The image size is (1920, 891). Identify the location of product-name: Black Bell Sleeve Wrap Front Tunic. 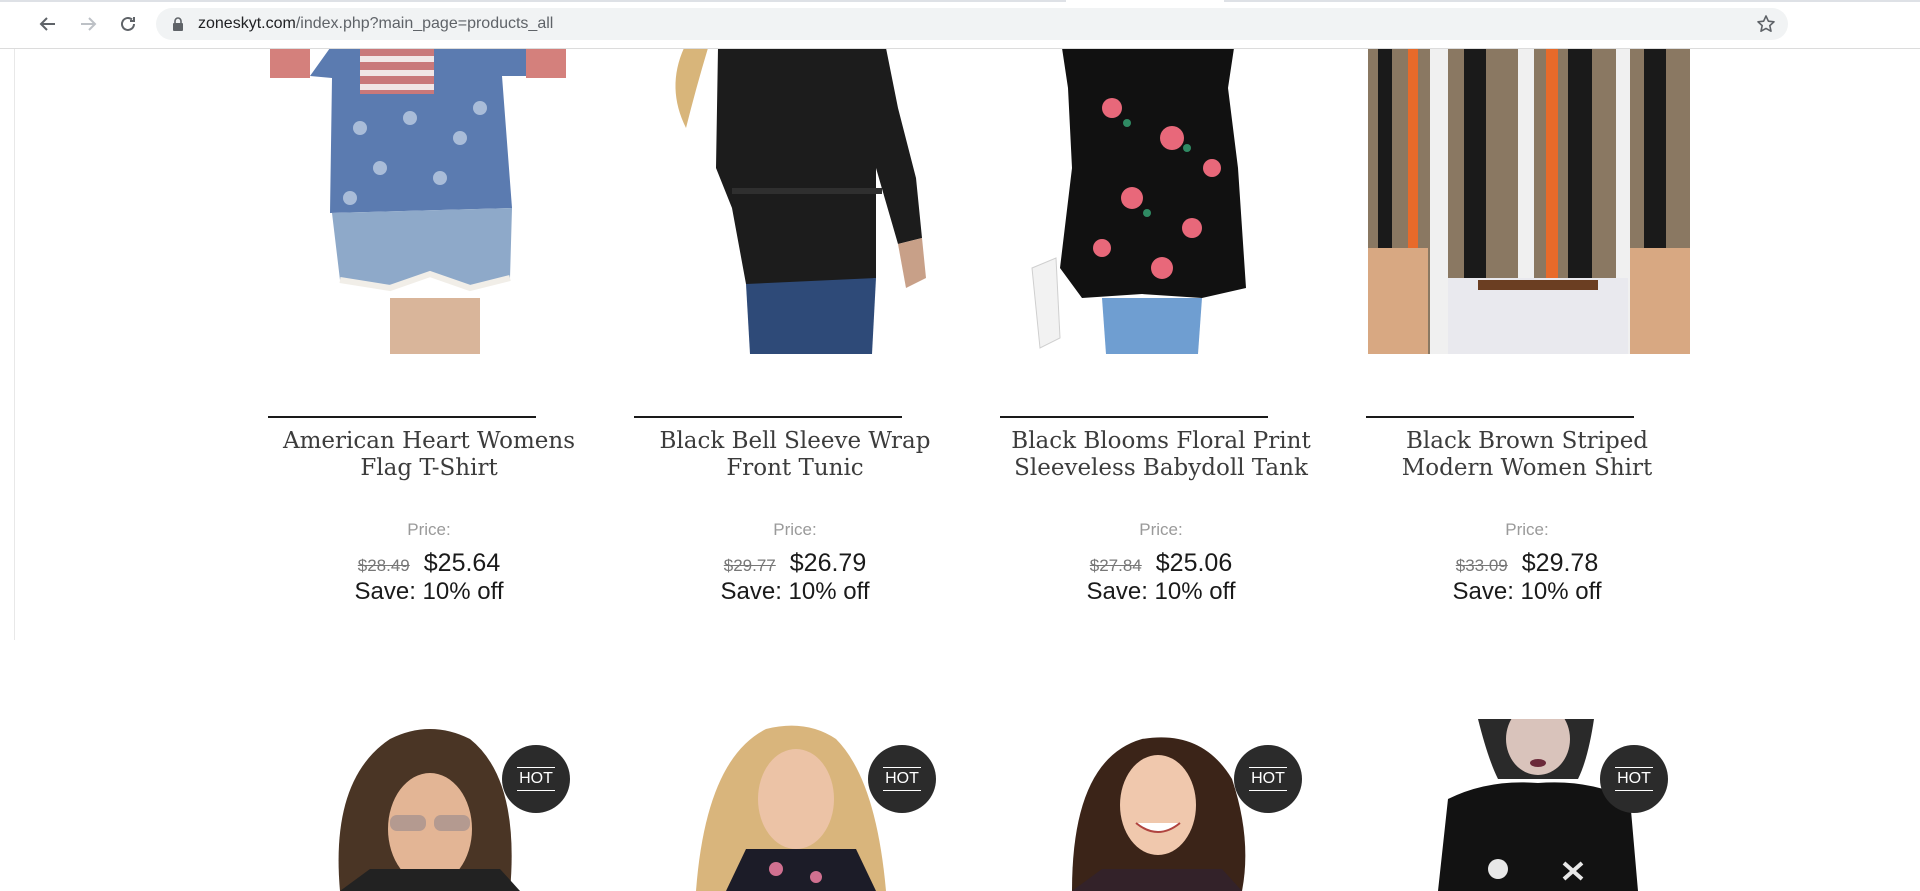
(795, 455).